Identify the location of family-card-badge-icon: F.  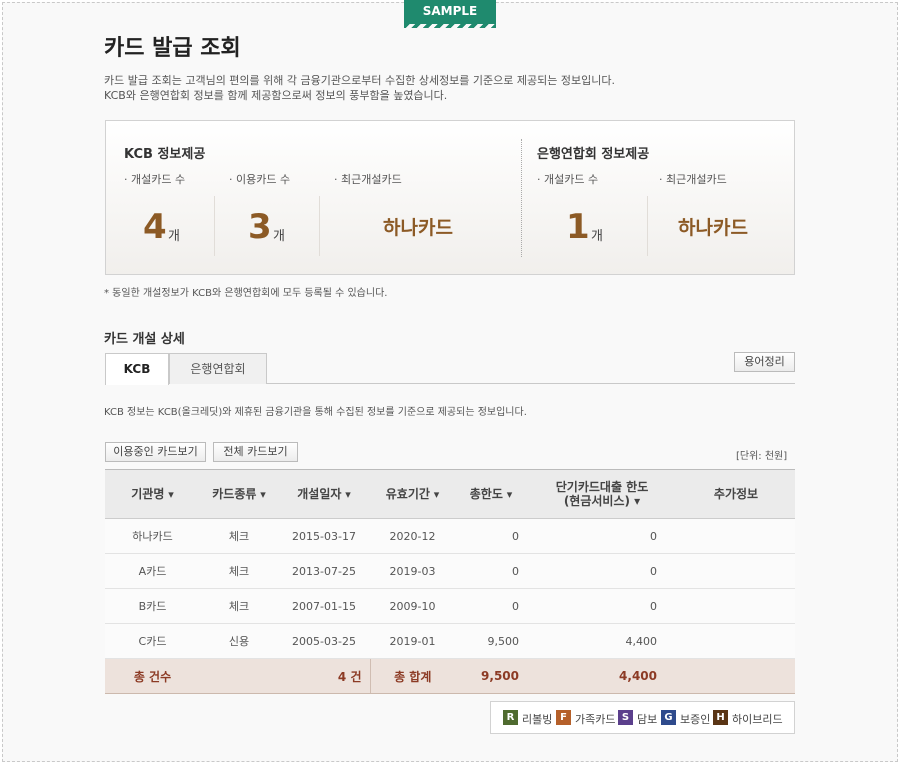
(563, 717).